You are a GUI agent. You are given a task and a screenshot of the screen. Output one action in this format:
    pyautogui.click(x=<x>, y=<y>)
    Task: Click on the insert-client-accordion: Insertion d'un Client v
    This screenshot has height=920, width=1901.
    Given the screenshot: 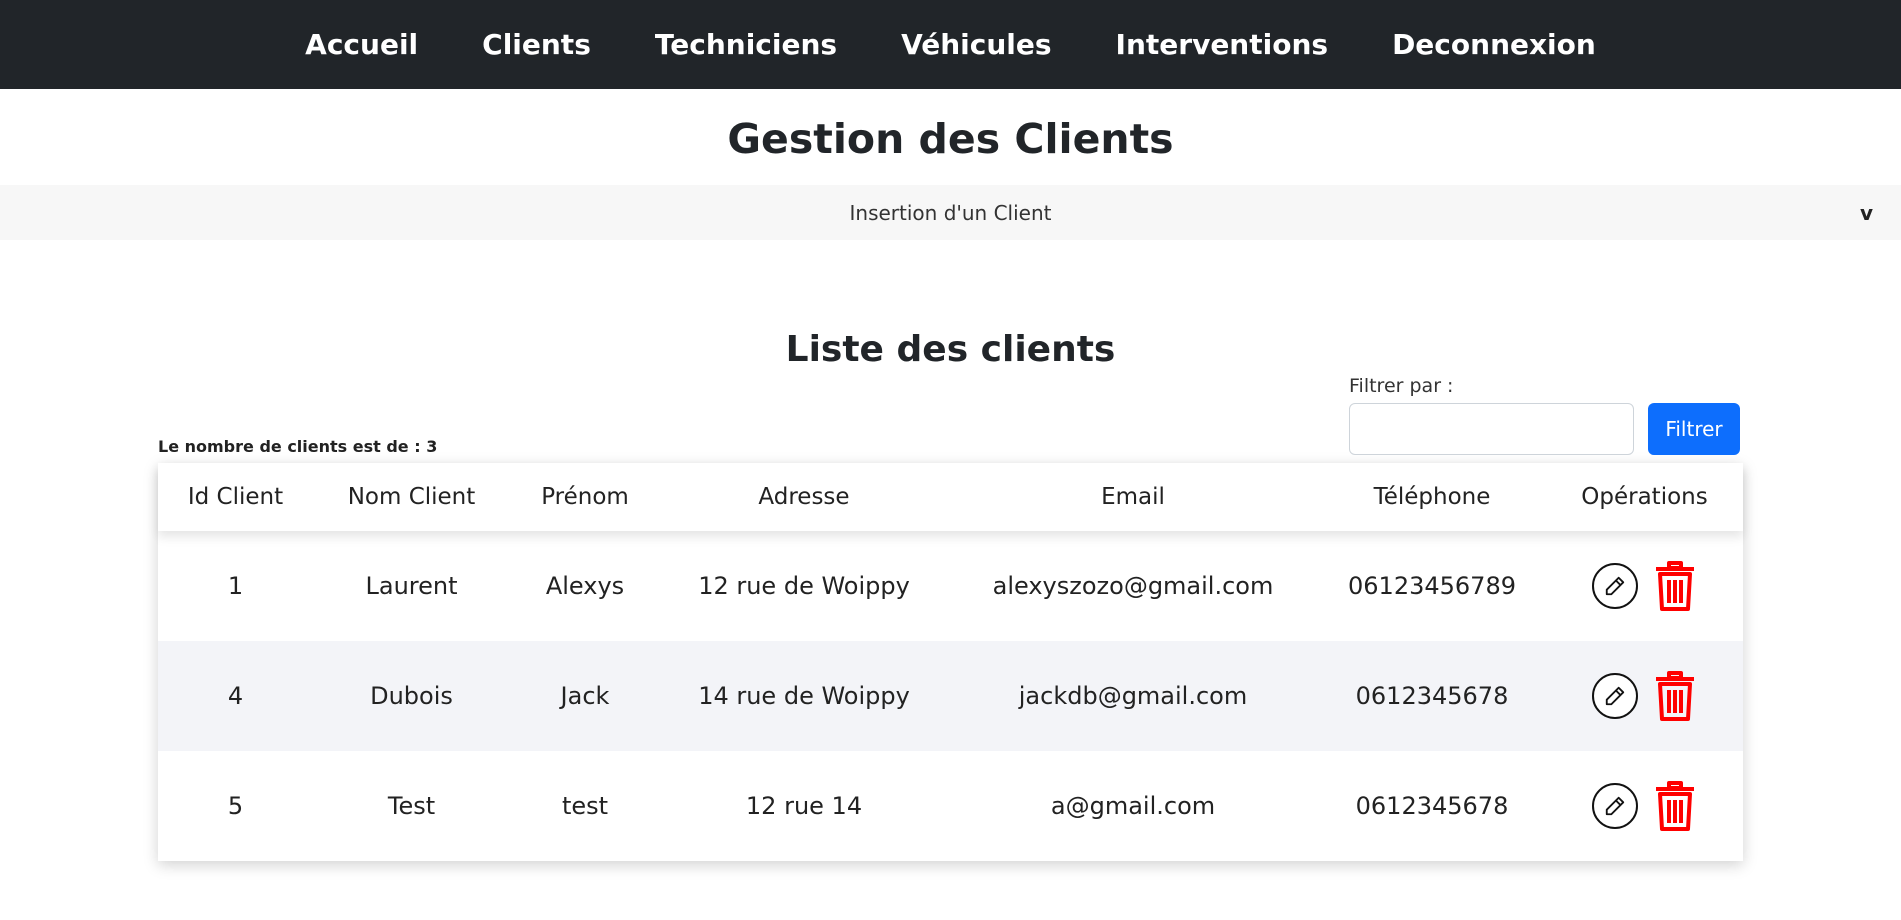 What is the action you would take?
    pyautogui.click(x=950, y=212)
    